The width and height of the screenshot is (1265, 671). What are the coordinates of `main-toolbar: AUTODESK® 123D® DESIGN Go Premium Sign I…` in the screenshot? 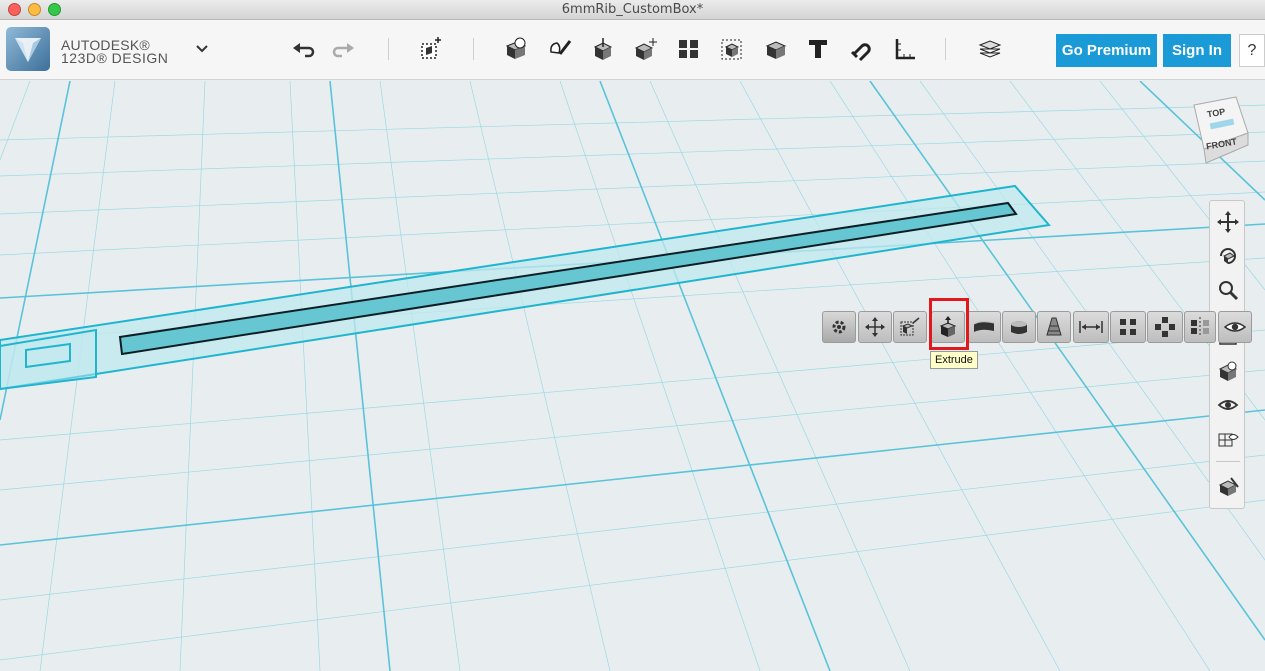 It's located at (632, 50).